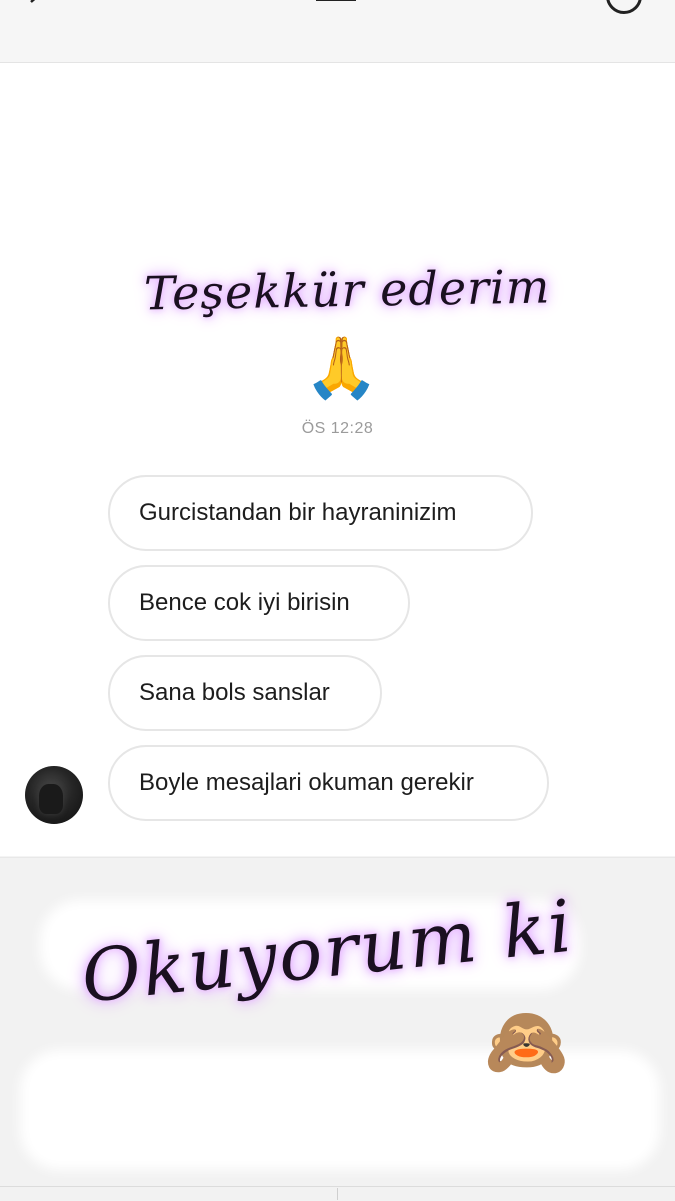  I want to click on message-text: Bence cok iyi birisin, so click(244, 602).